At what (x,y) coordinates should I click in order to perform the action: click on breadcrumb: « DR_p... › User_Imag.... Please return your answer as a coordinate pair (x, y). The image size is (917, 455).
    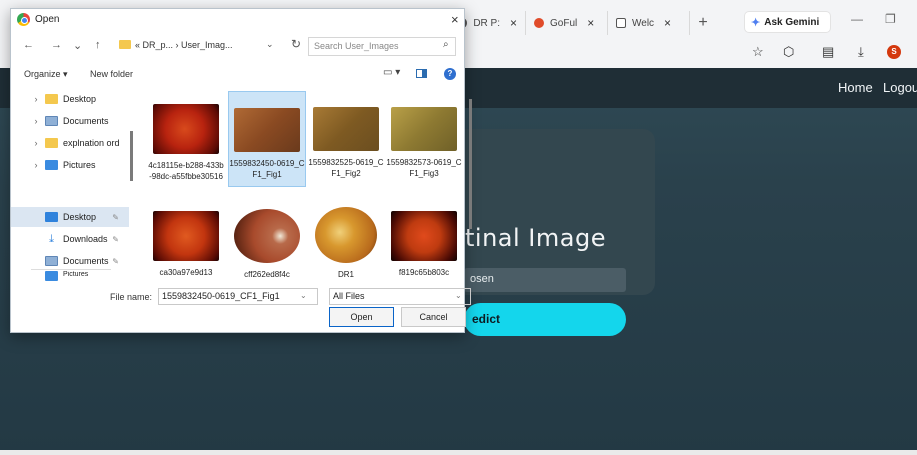
    Looking at the image, I should click on (184, 45).